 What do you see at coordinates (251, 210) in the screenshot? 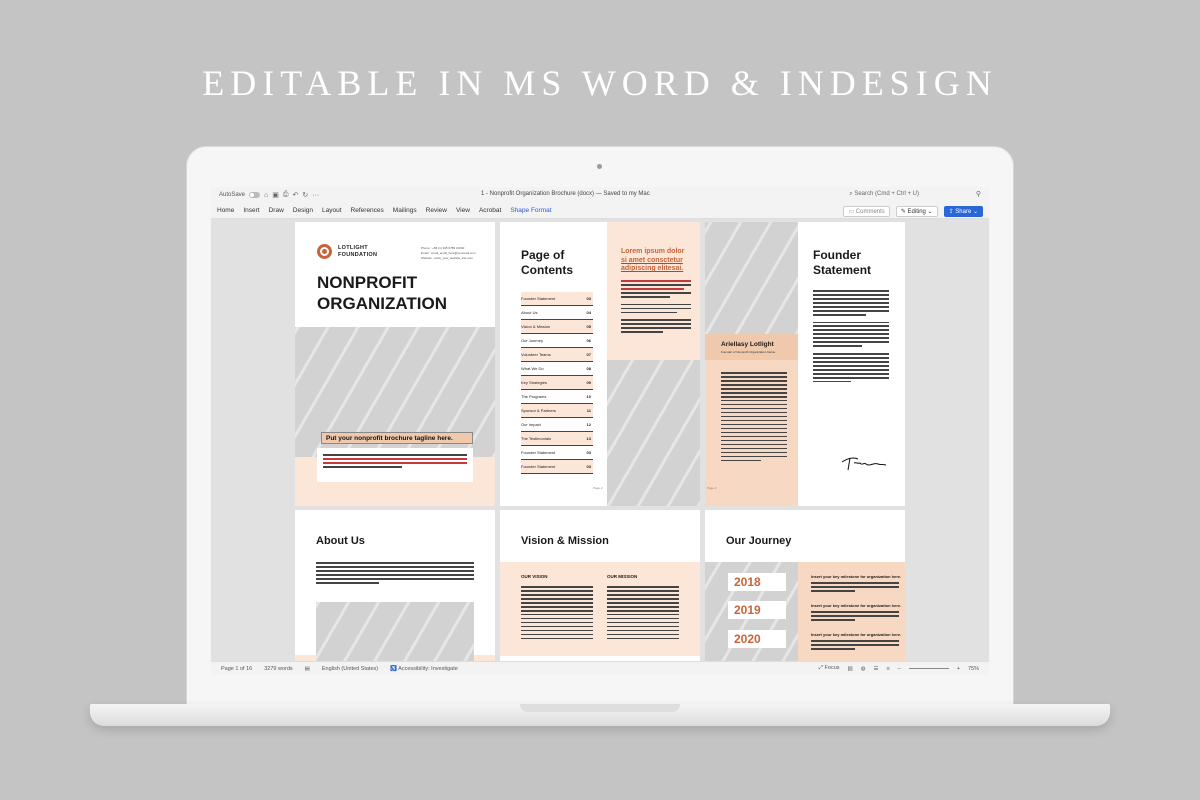
I see `tab-insert: Insert` at bounding box center [251, 210].